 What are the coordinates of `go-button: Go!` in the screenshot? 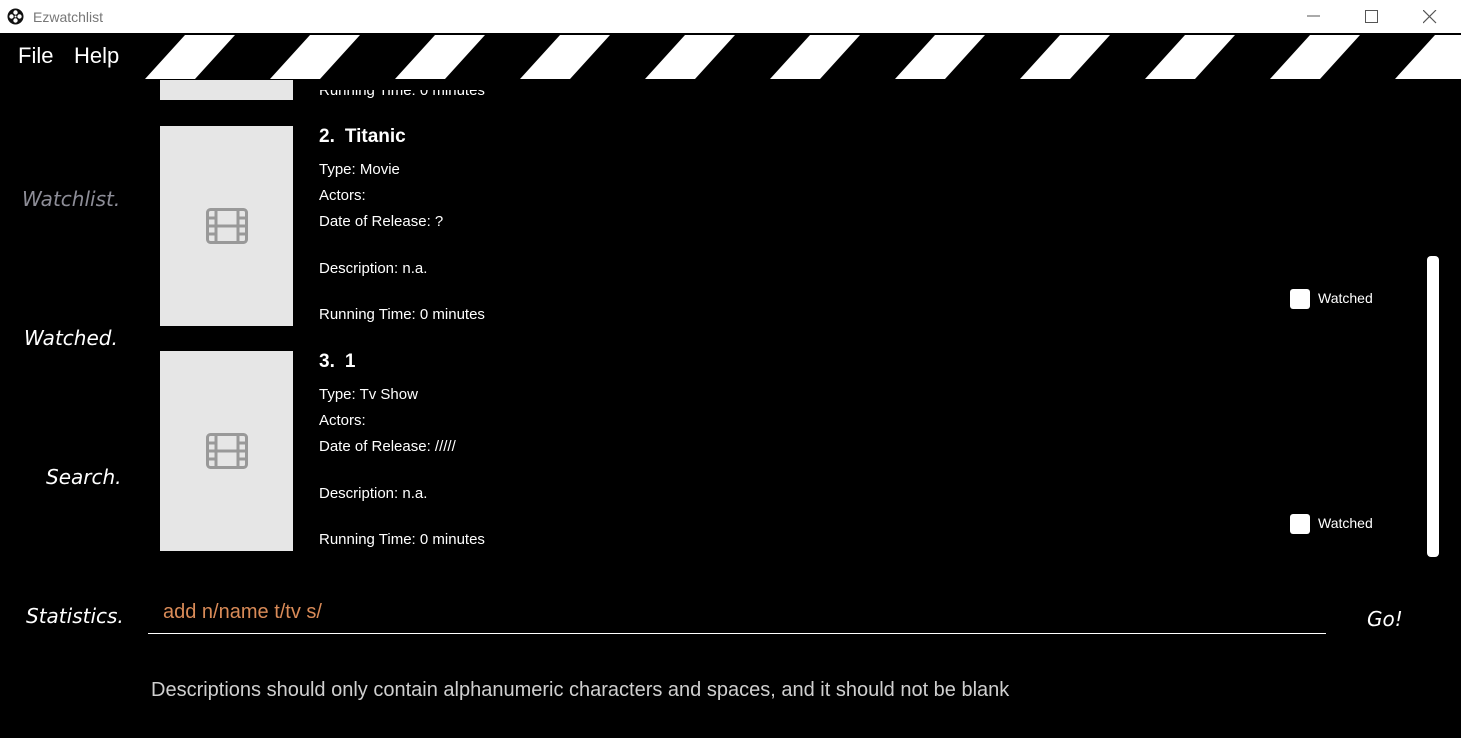 It's located at (1385, 619).